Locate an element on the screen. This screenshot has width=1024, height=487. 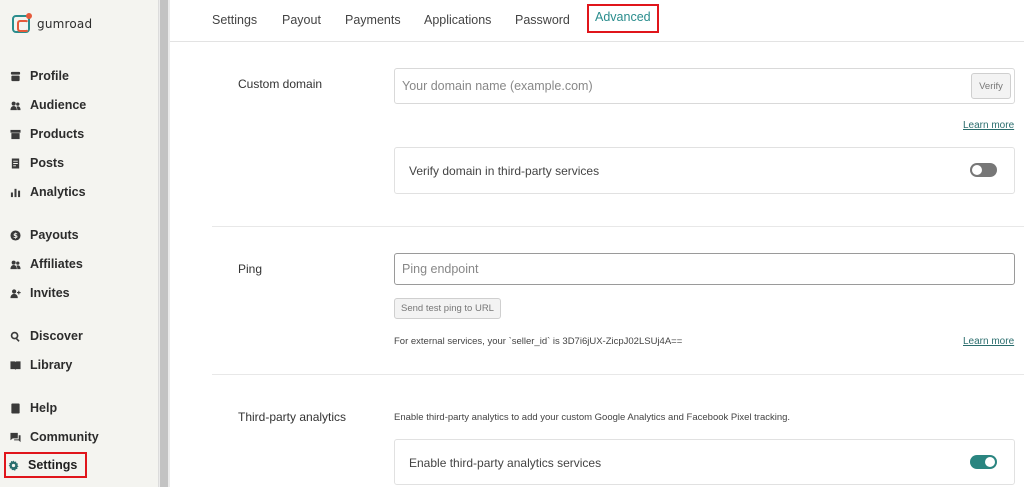
sidebar-item-help: Help is located at coordinates (33, 408).